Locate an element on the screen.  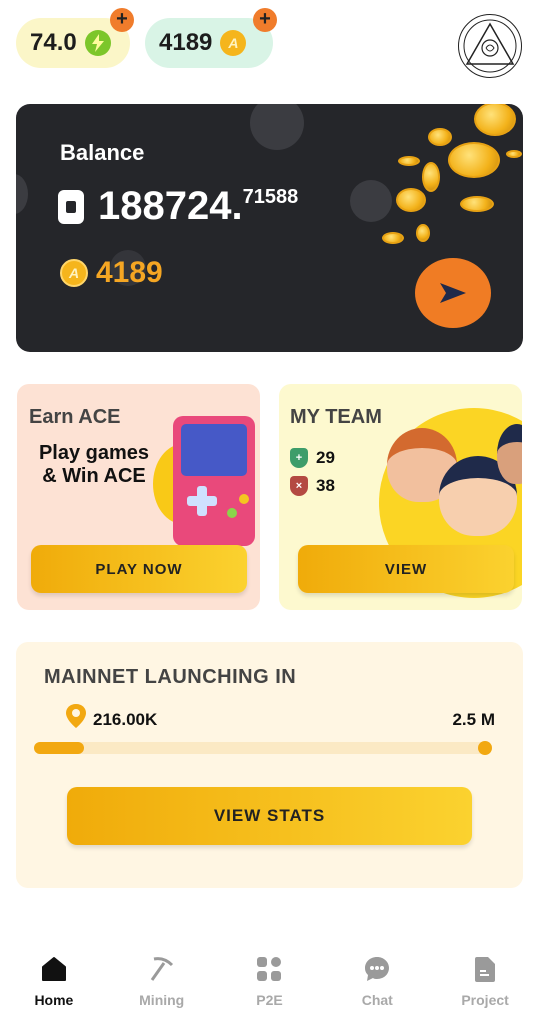
add-energy-button: + is located at coordinates (122, 20).